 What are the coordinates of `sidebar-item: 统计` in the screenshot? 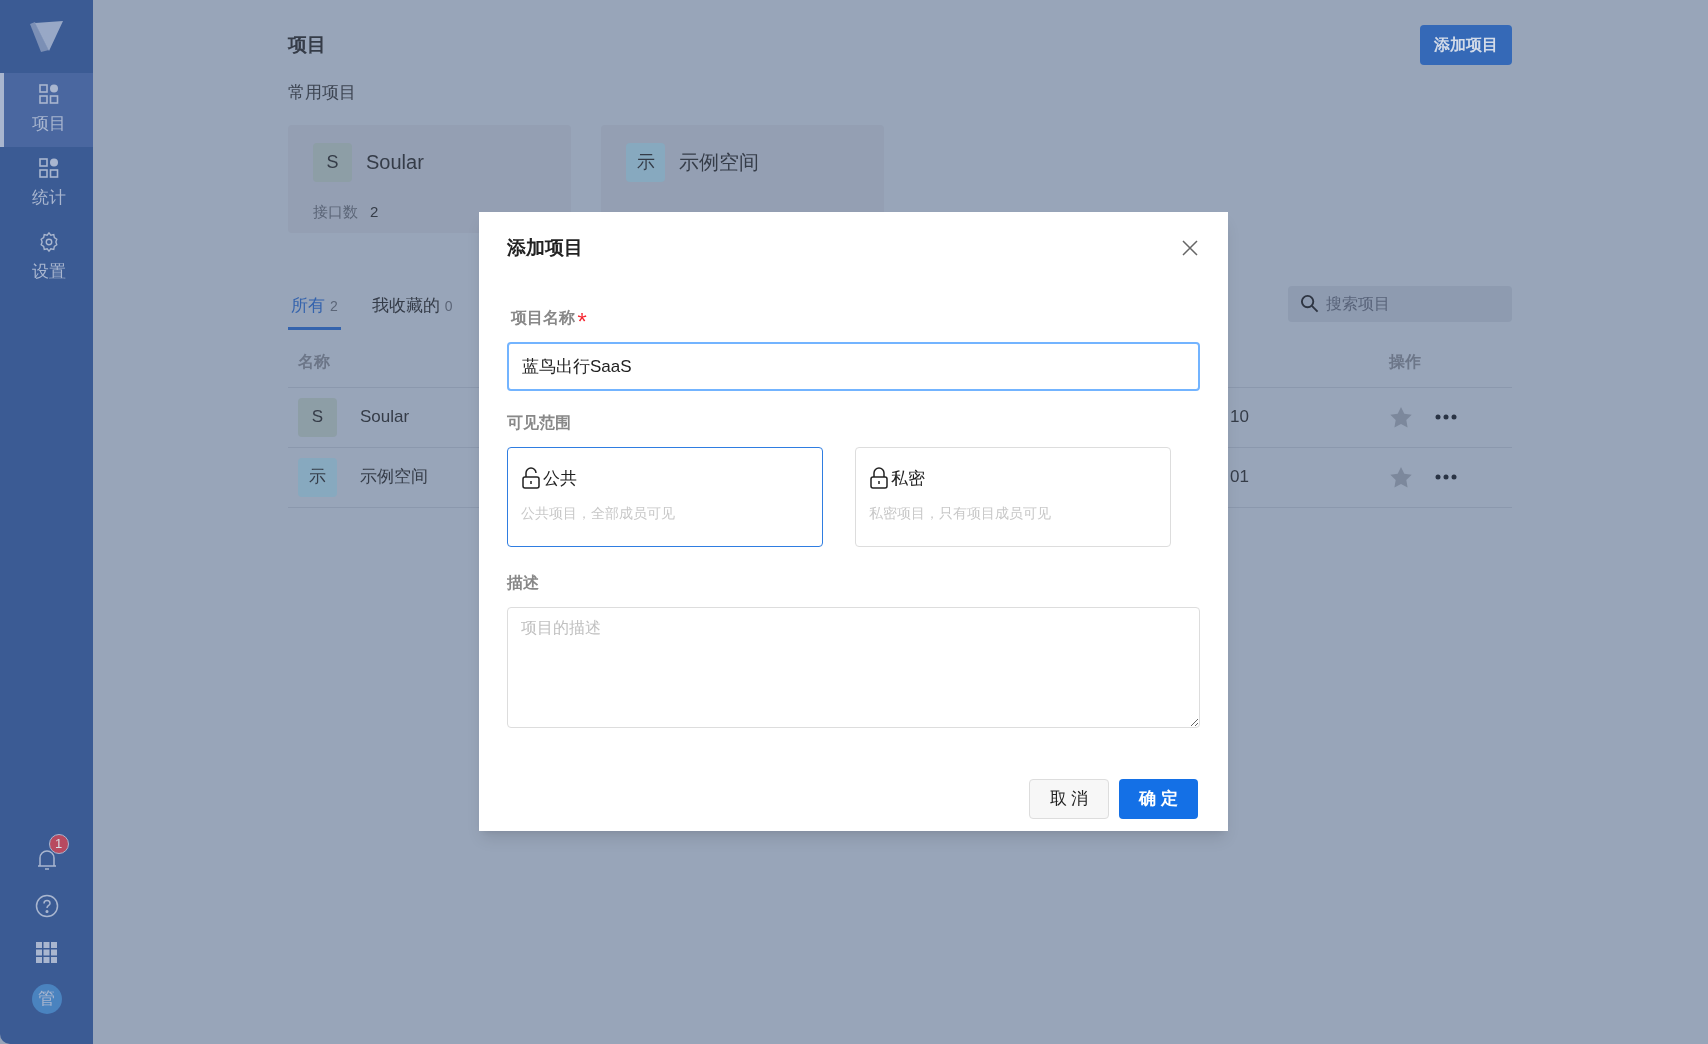 It's located at (46, 184).